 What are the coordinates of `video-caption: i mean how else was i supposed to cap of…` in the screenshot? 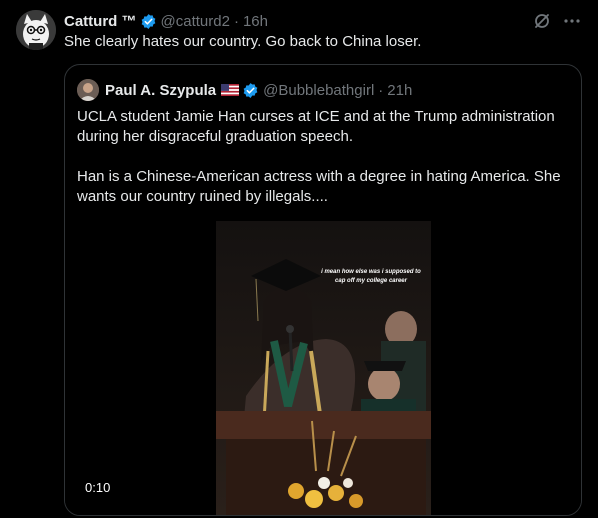 It's located at (371, 276).